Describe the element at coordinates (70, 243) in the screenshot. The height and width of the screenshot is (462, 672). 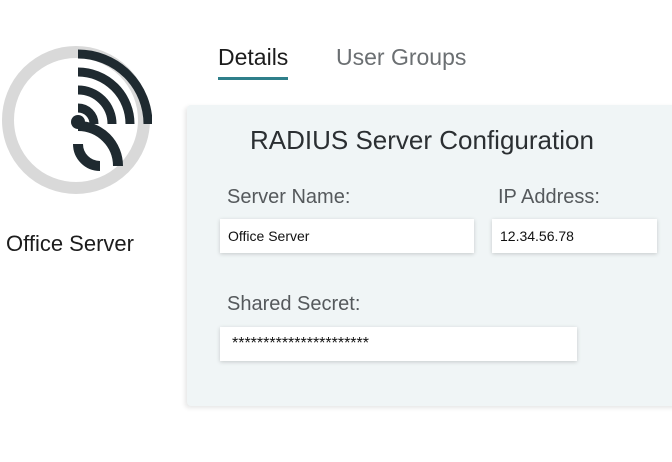
I see `server-name-label: Office Server` at that location.